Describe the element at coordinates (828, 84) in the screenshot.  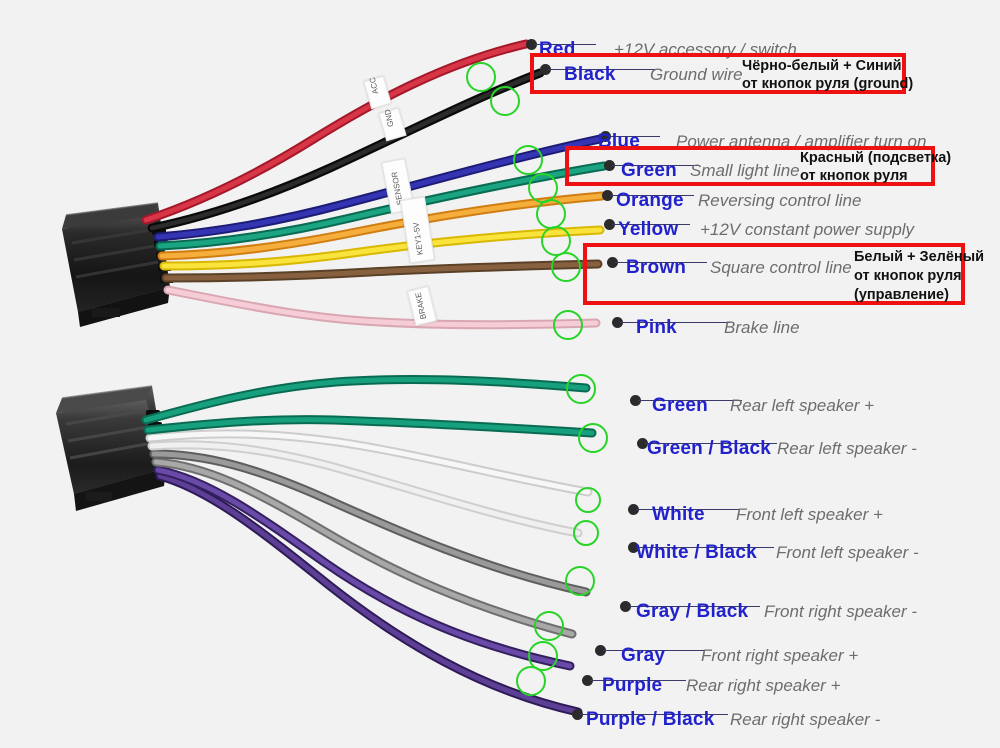
I see `annotation-line: от кнопок руля (ground)` at that location.